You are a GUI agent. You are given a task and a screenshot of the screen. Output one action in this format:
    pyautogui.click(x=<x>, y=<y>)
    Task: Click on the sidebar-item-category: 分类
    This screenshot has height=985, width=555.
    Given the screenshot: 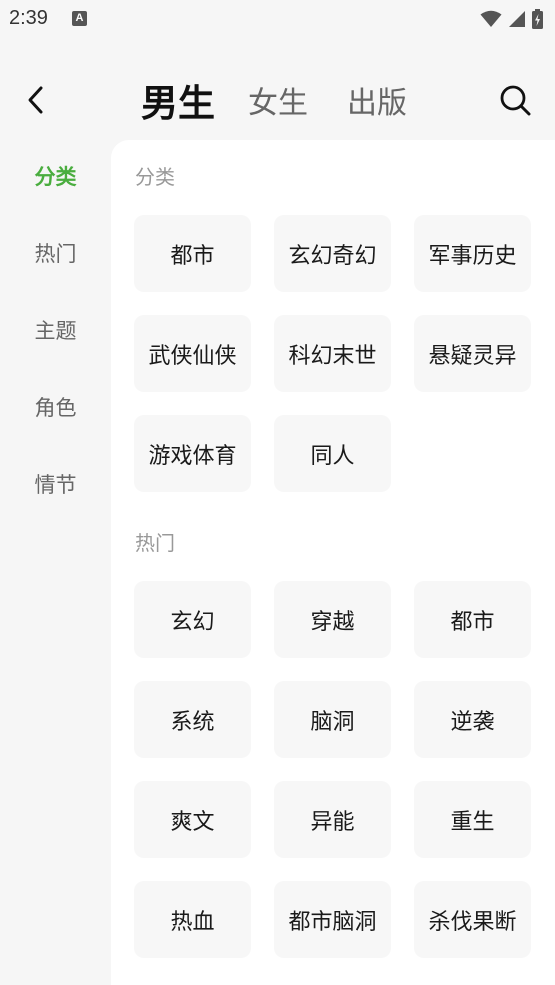 What is the action you would take?
    pyautogui.click(x=55, y=177)
    